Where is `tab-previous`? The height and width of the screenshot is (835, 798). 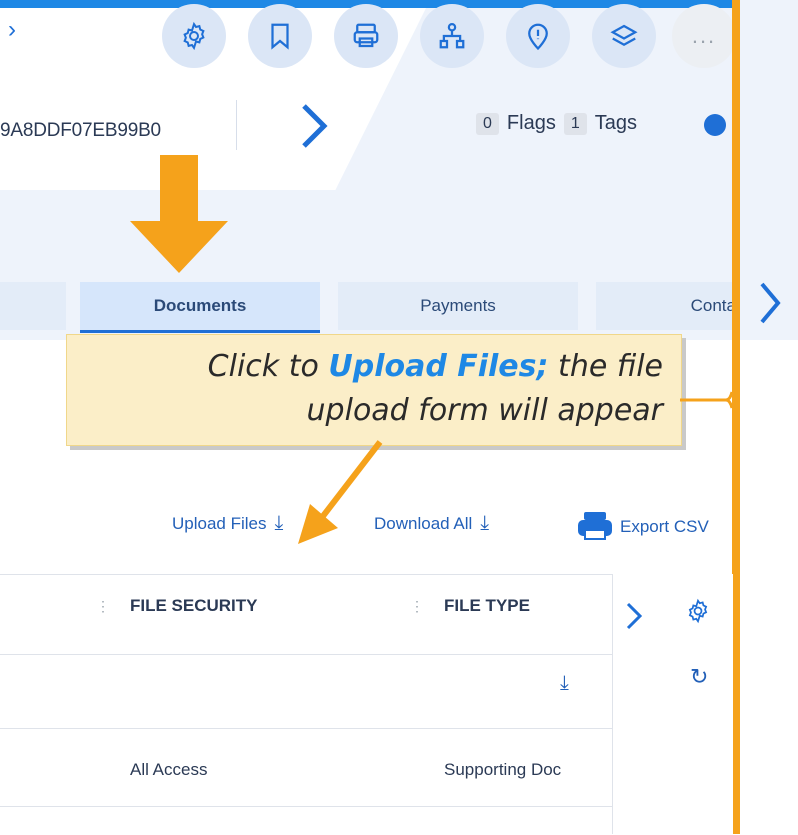 tab-previous is located at coordinates (33, 306).